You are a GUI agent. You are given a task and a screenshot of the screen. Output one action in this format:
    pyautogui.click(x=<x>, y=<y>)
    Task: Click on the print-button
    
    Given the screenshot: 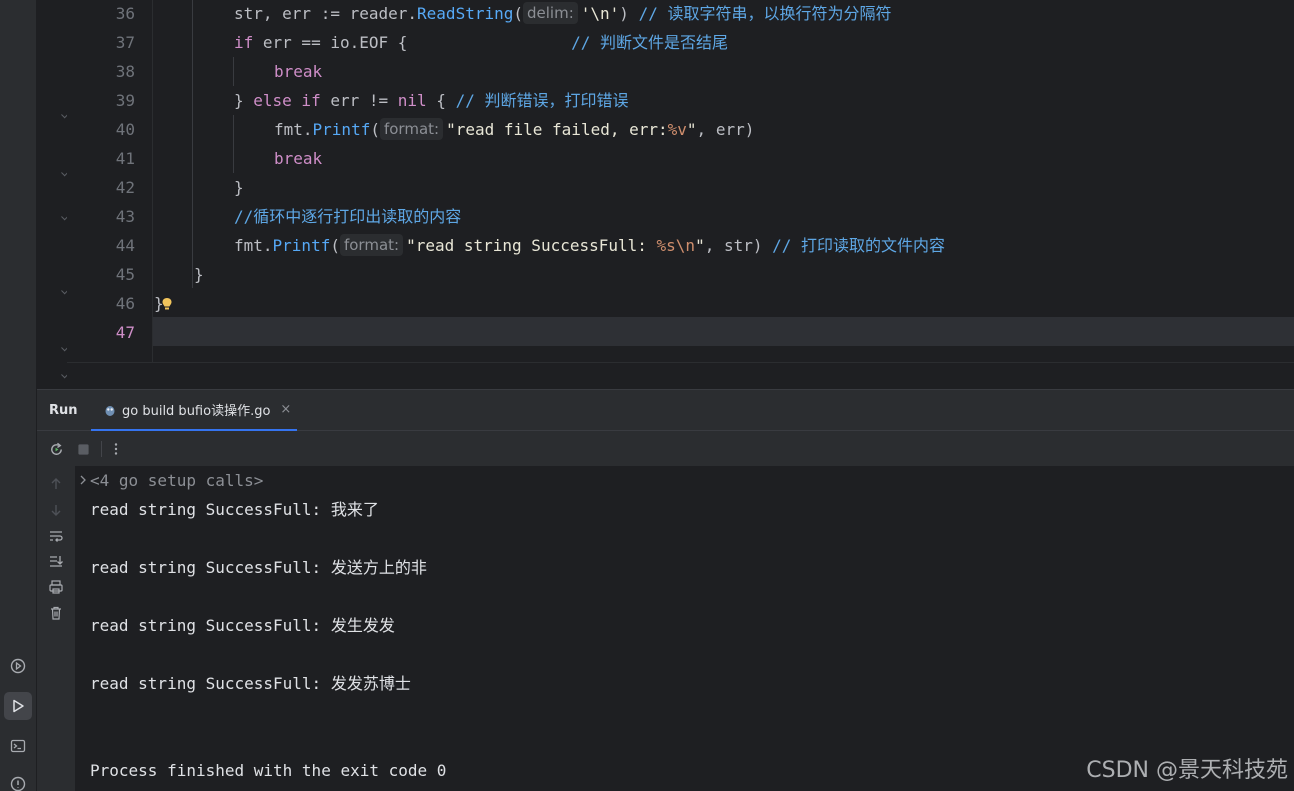 What is the action you would take?
    pyautogui.click(x=56, y=587)
    